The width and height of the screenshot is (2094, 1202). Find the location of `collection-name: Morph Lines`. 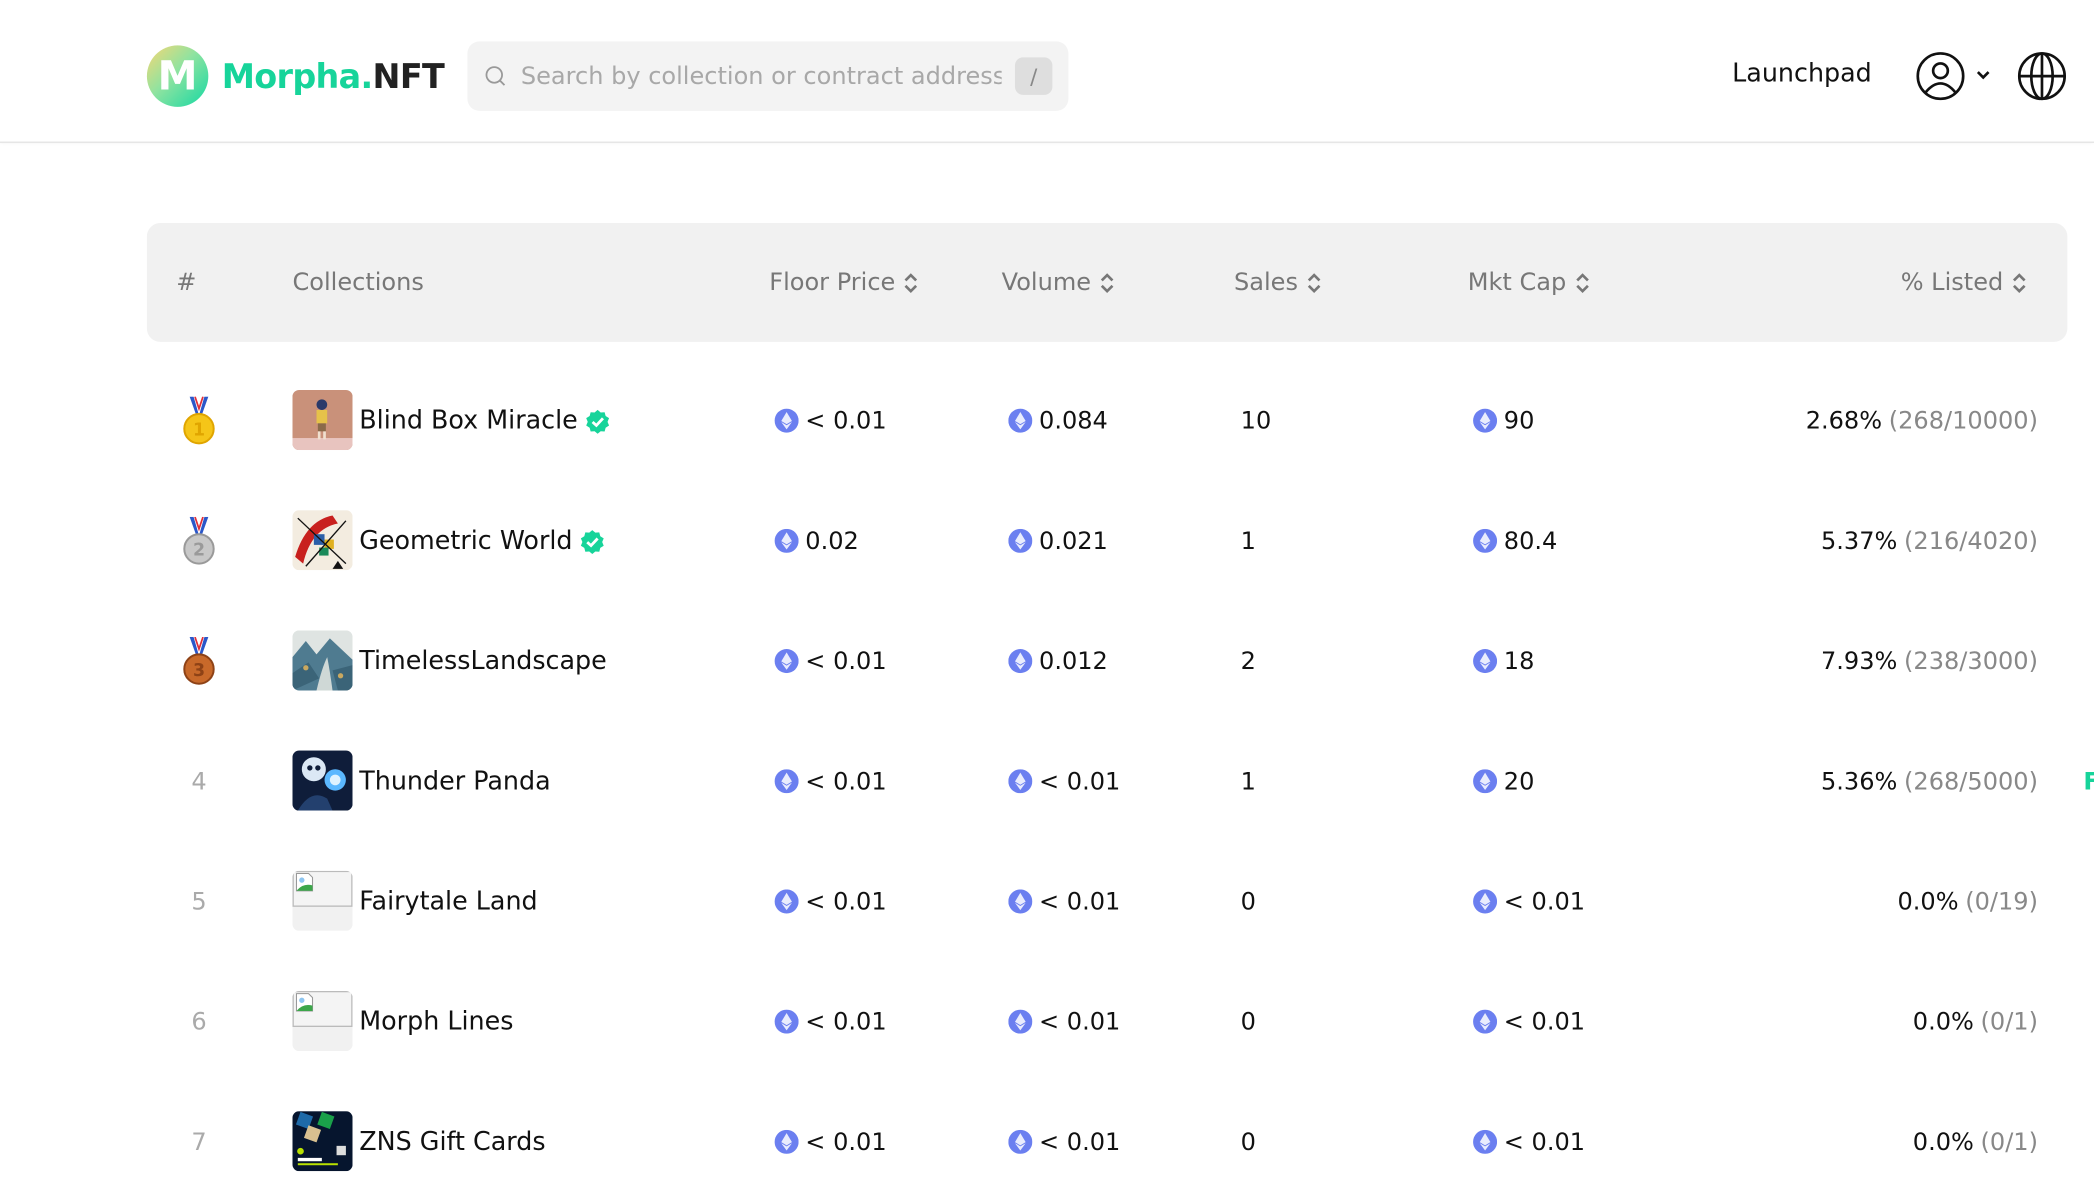

collection-name: Morph Lines is located at coordinates (436, 1022).